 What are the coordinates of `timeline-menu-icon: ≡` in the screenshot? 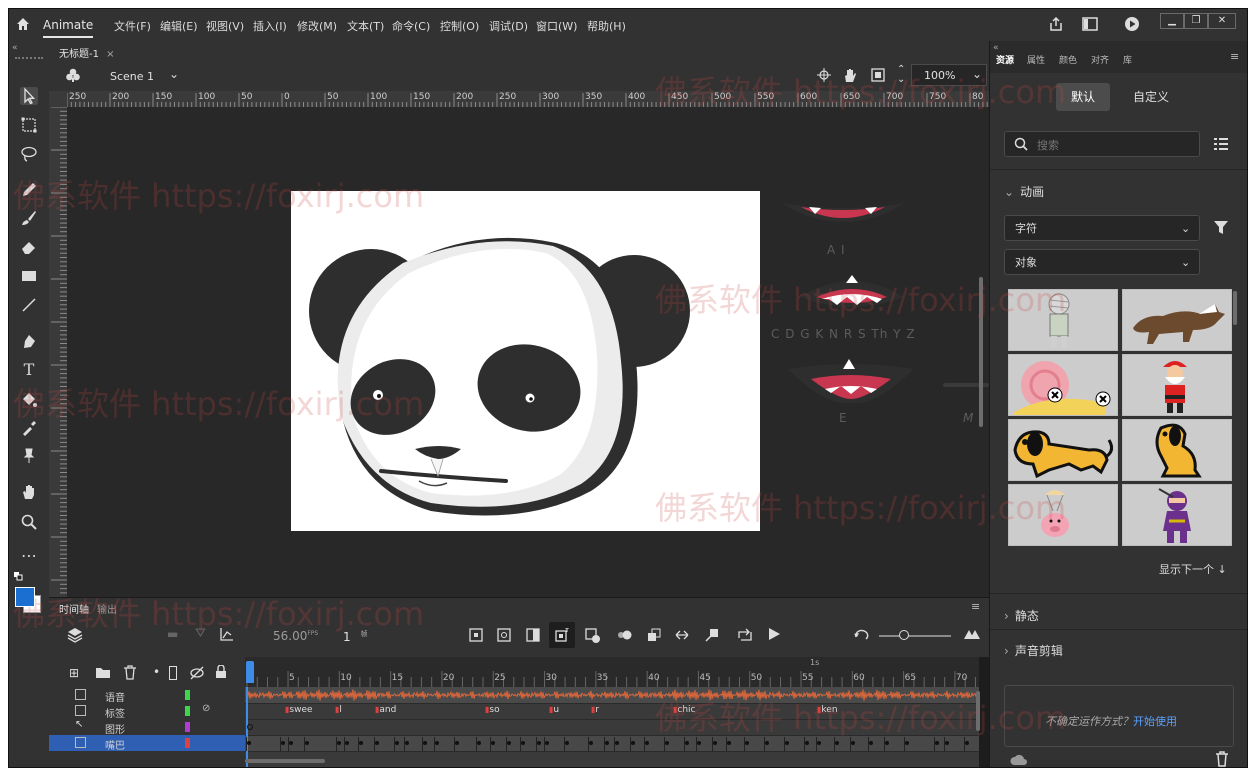 It's located at (975, 606).